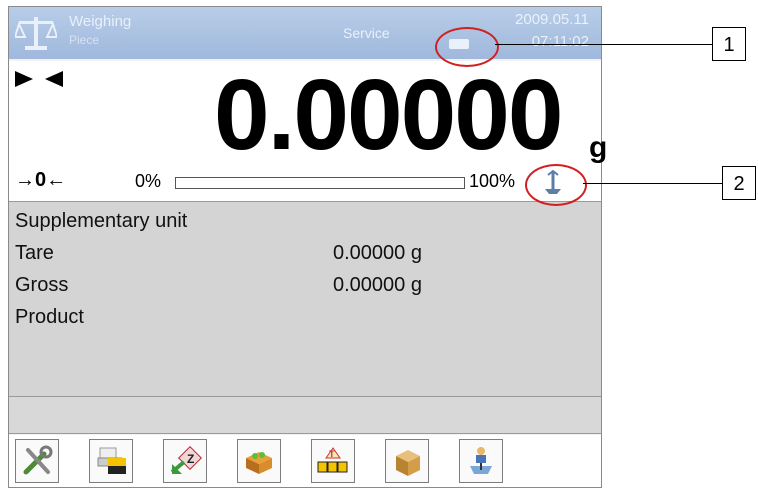 The image size is (758, 488). I want to click on mode-subtitle: Piece, so click(84, 40).